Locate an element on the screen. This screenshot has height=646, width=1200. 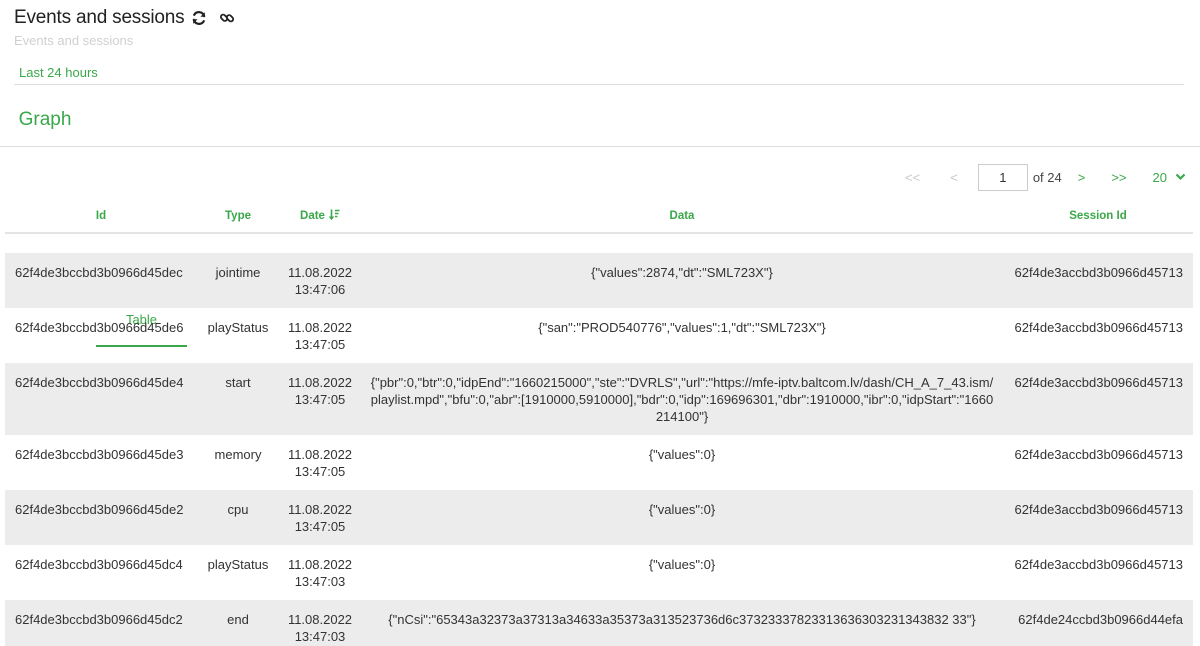
title-row: Events and sessions is located at coordinates (125, 18).